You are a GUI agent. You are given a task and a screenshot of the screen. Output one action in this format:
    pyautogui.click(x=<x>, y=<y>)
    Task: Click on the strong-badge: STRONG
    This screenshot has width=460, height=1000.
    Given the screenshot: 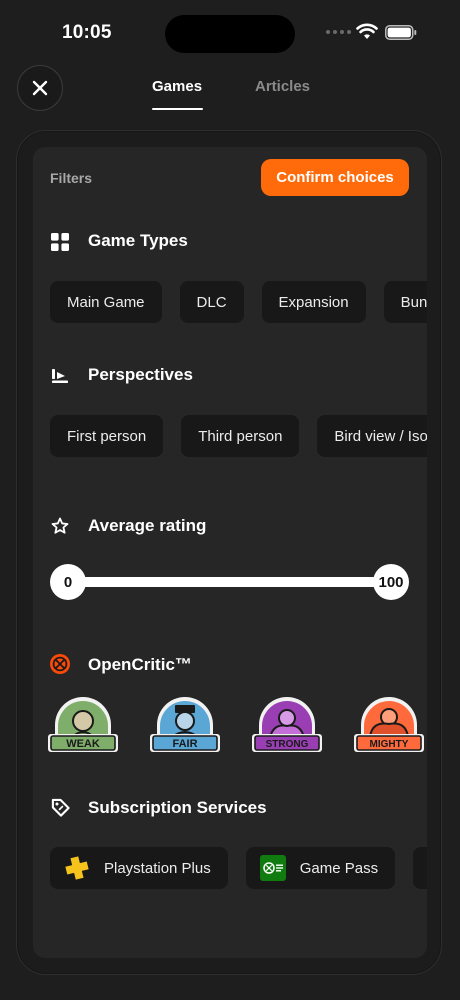 What is the action you would take?
    pyautogui.click(x=287, y=725)
    